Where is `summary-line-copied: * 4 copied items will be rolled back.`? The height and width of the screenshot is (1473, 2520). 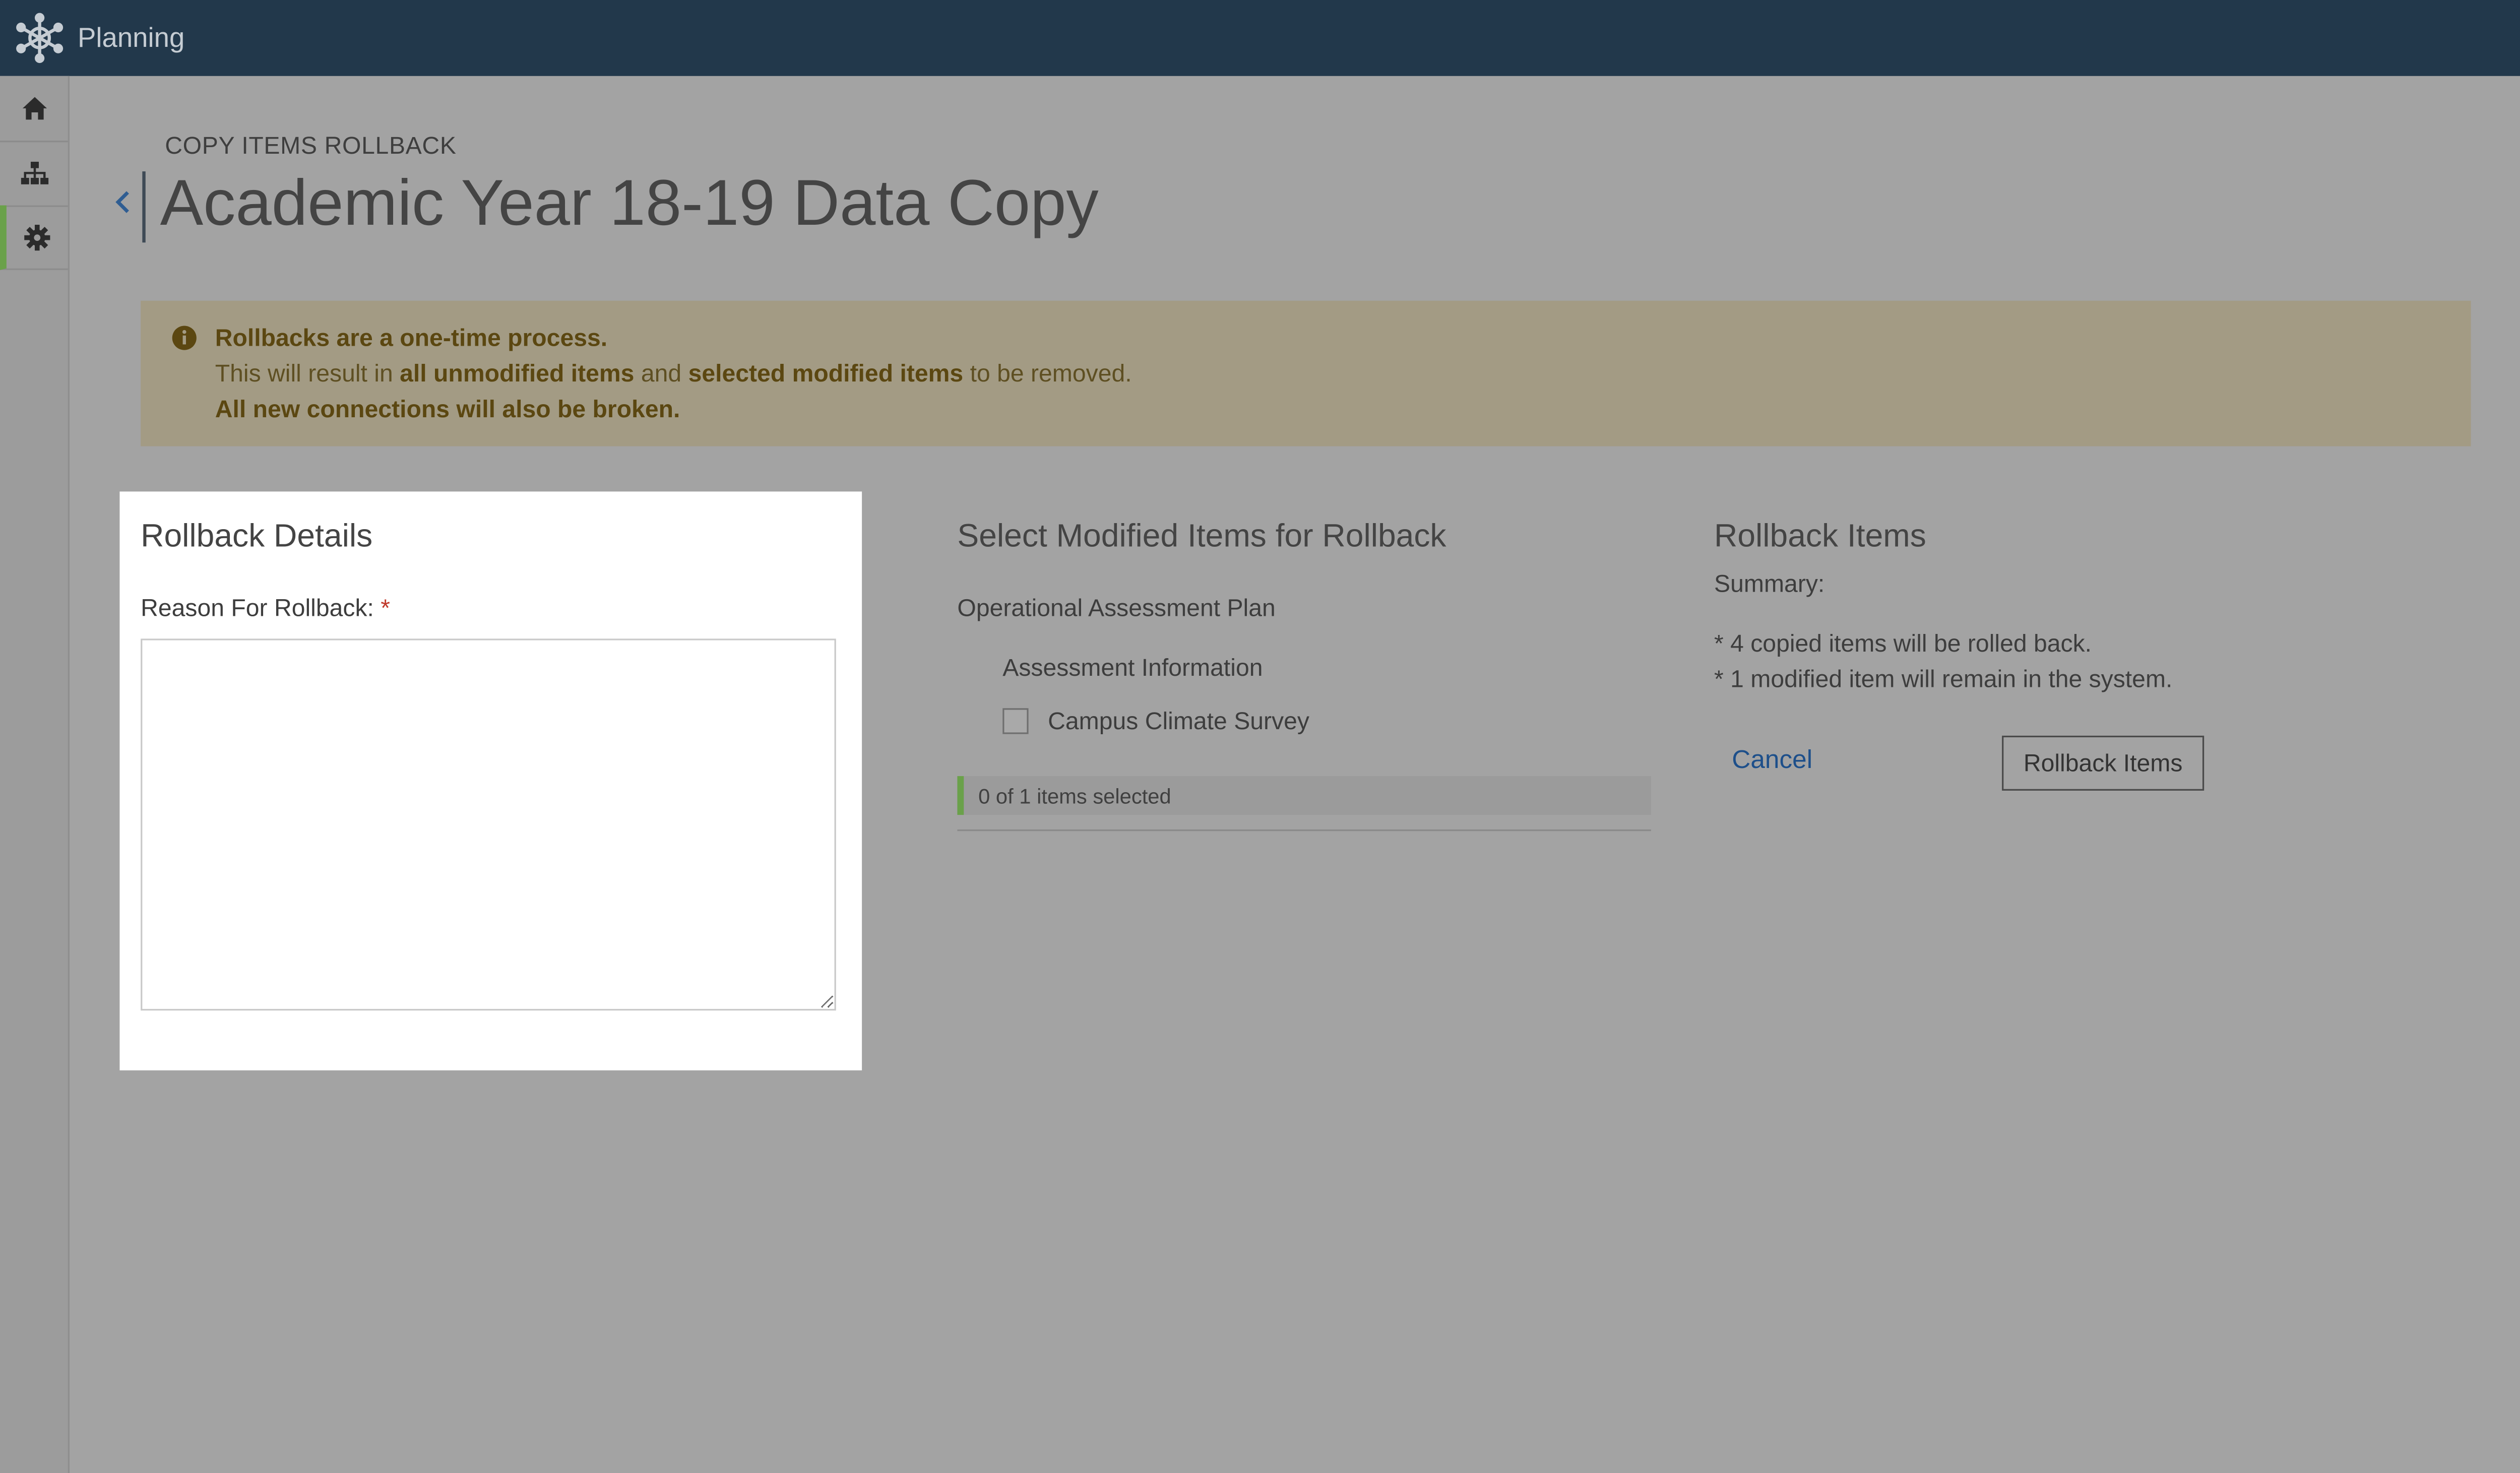 summary-line-copied: * 4 copied items will be rolled back. is located at coordinates (1903, 644).